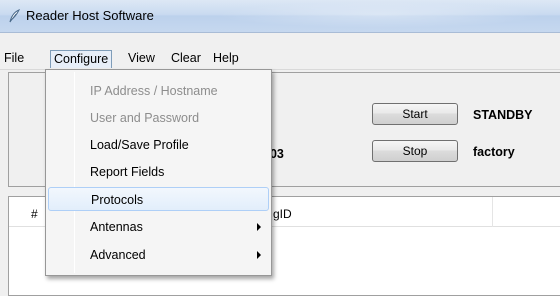 This screenshot has width=560, height=296. I want to click on menu-item-ip-address: IP Address / Hostname, so click(158, 91).